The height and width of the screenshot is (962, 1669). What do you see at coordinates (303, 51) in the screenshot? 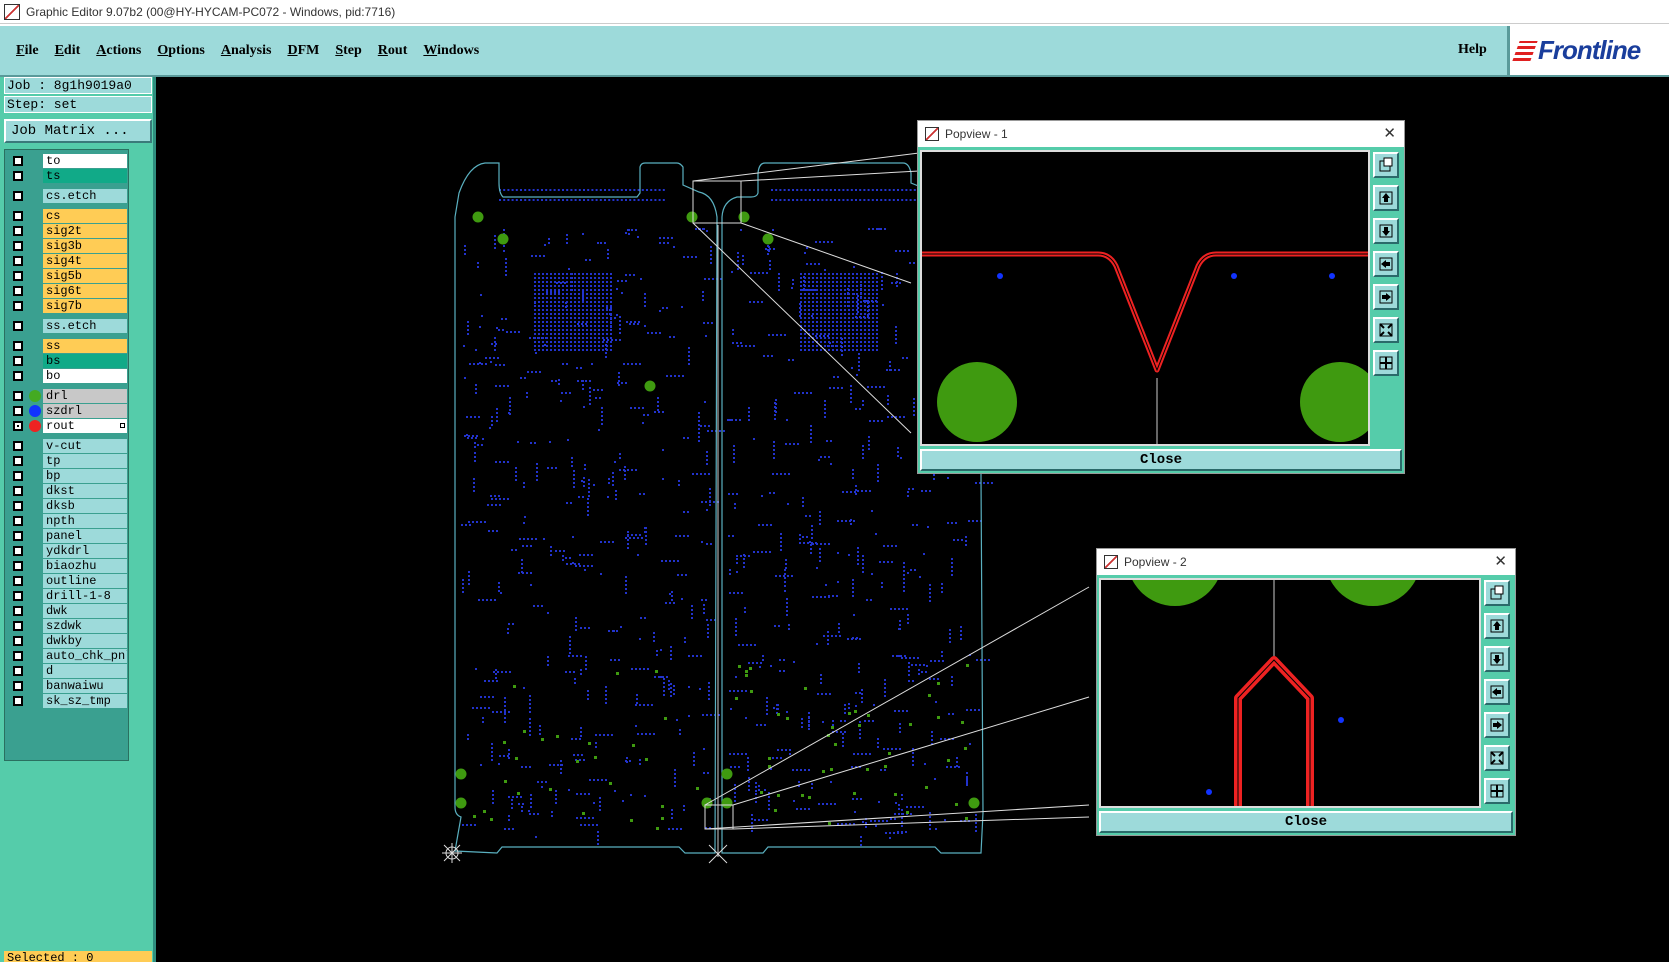
I see `menu-dfm: DFM` at bounding box center [303, 51].